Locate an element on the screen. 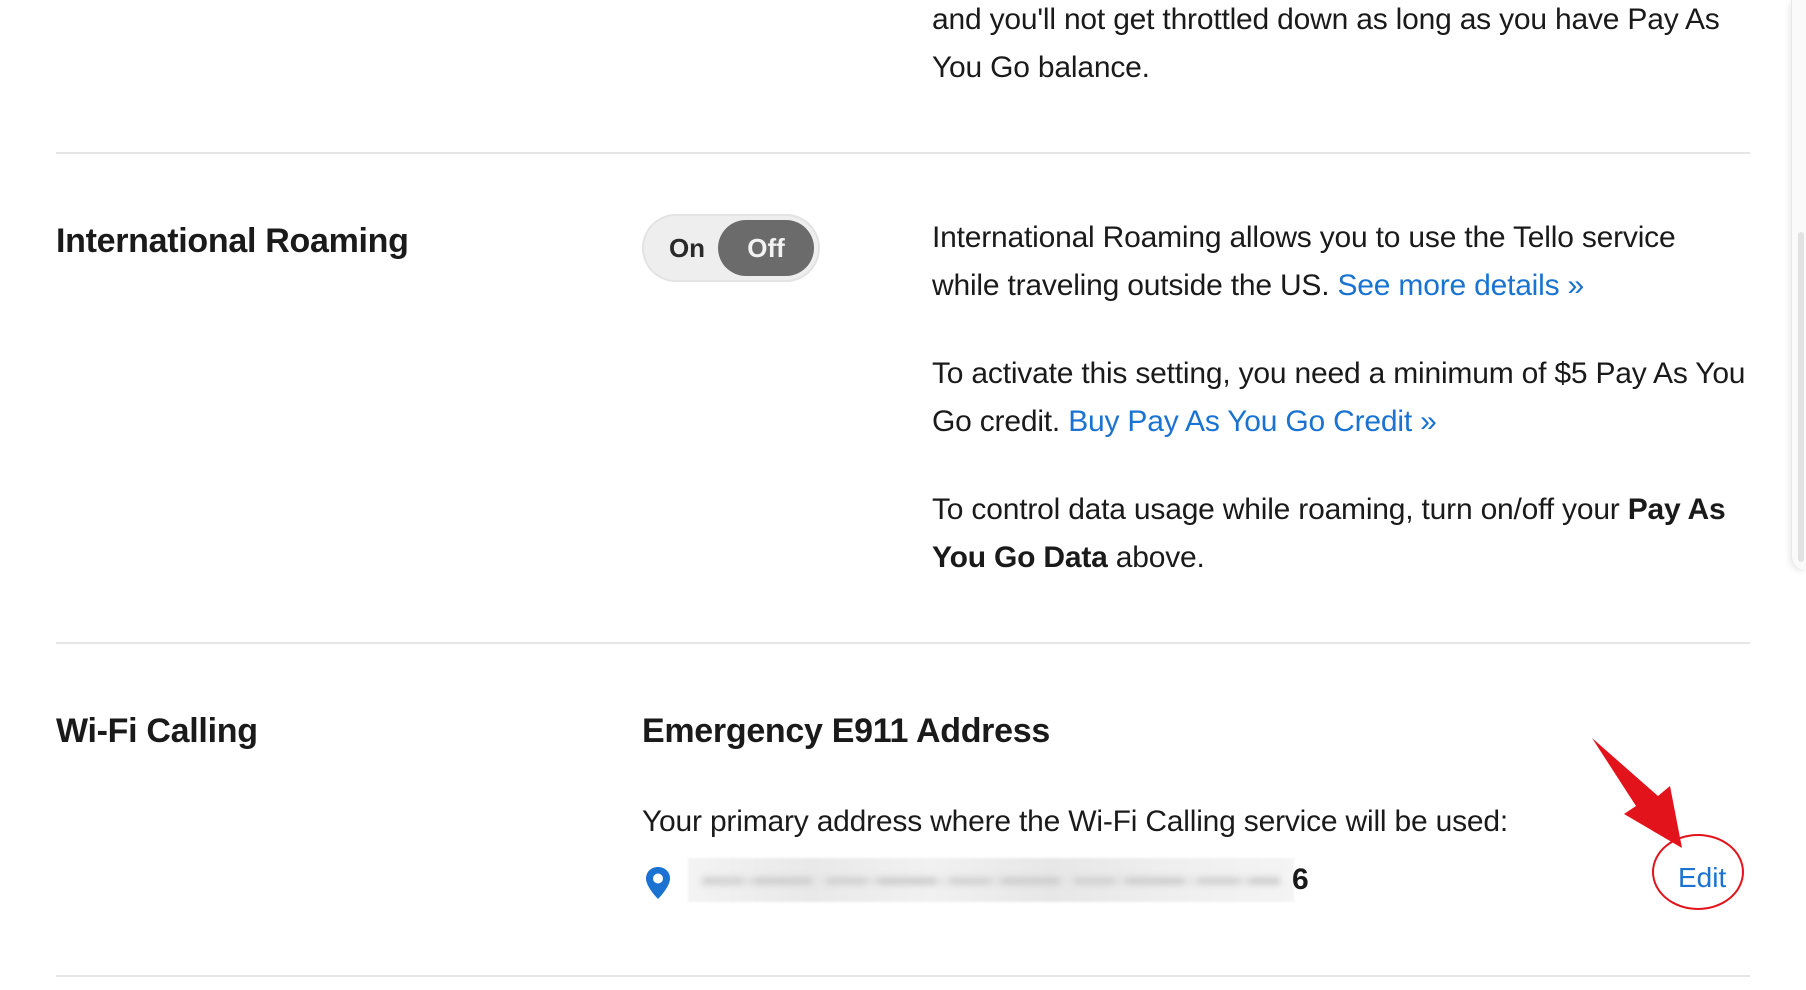 This screenshot has height=990, width=1806. emergency-address-heading: Emergency E911 Address is located at coordinates (846, 731).